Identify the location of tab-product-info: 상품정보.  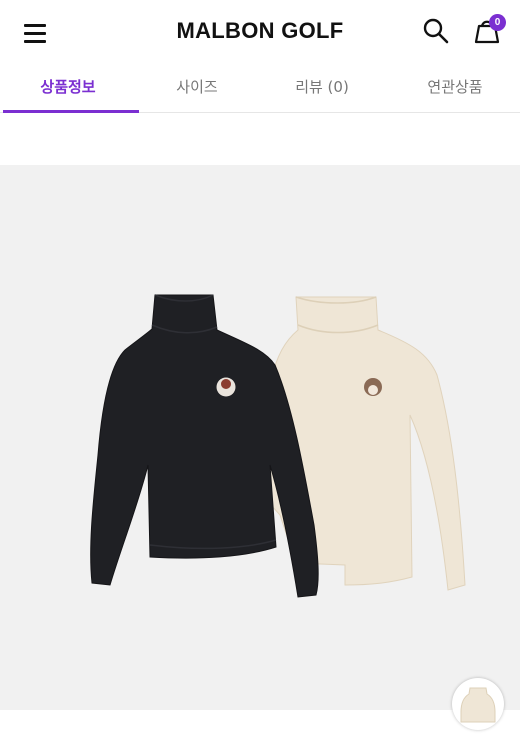
(71, 88).